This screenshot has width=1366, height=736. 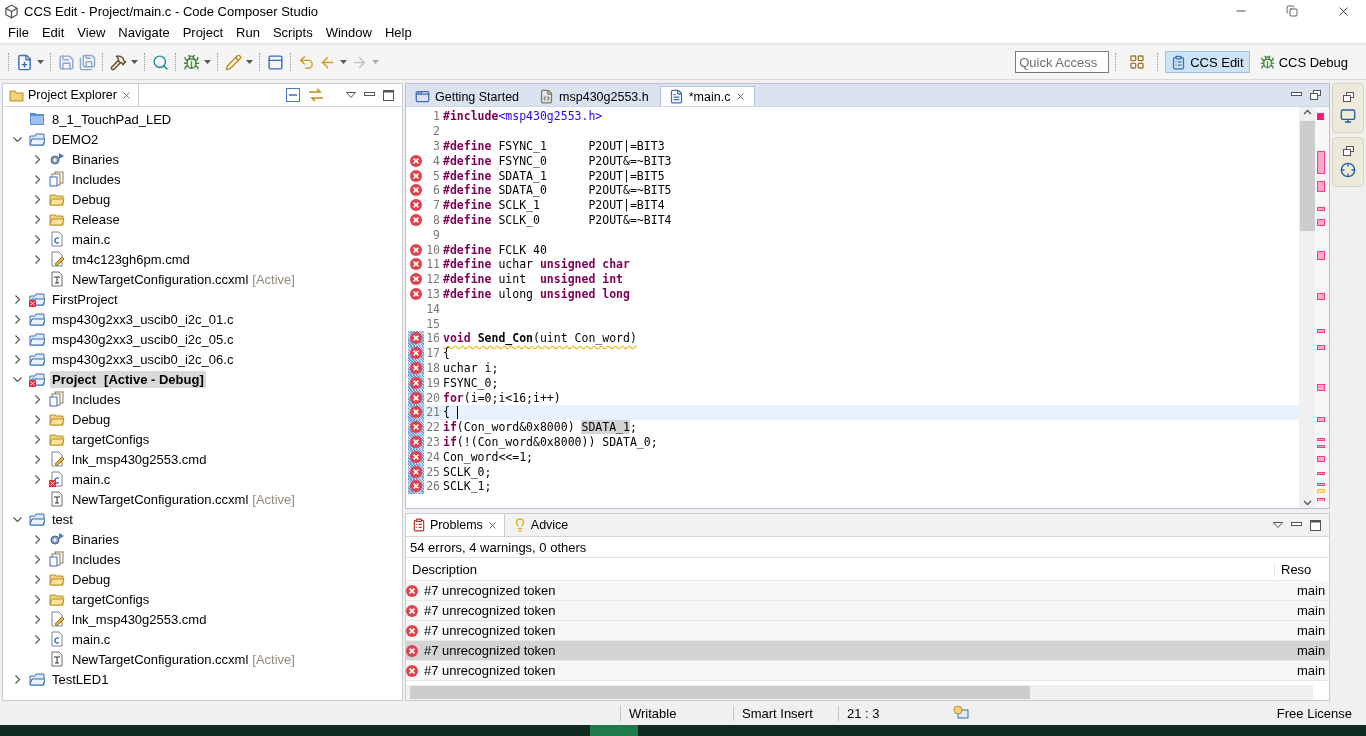 I want to click on tree-item: DEMO2, so click(x=75, y=139).